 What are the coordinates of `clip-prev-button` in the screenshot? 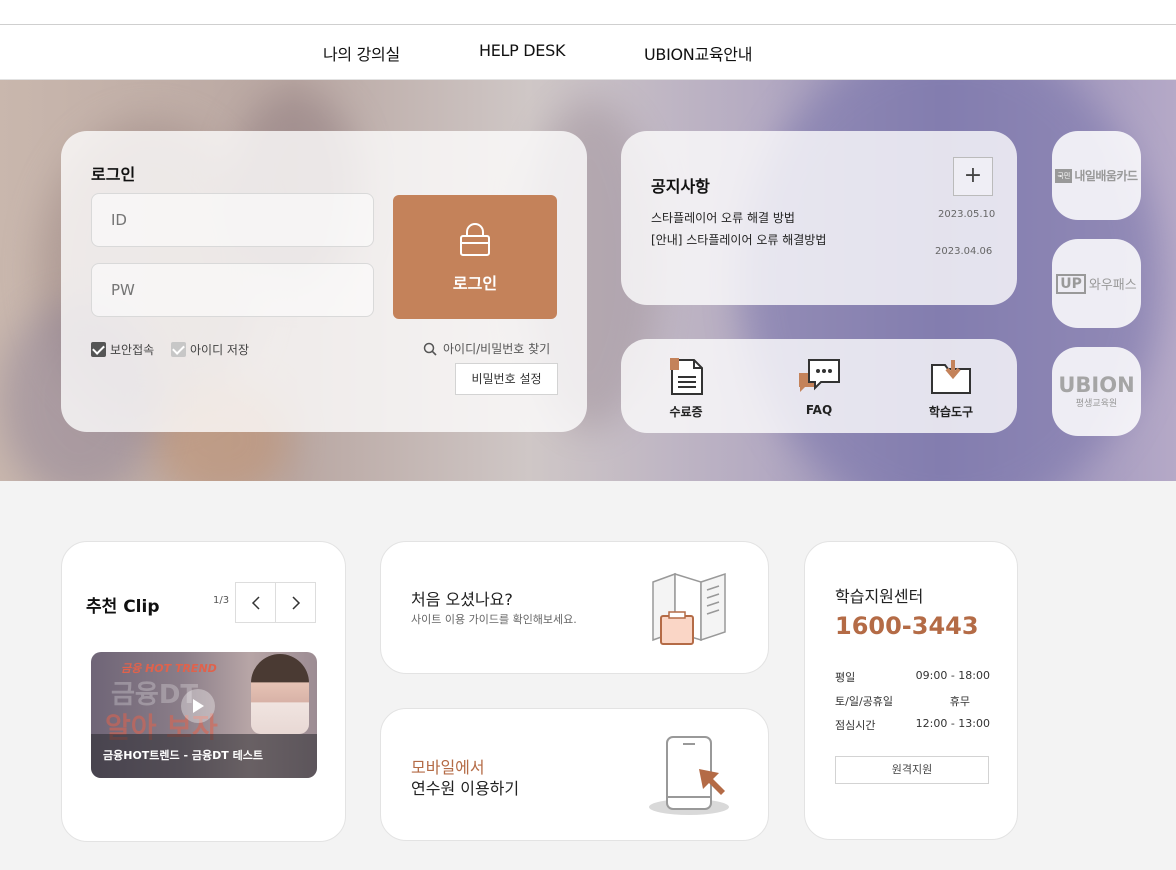 It's located at (255, 602).